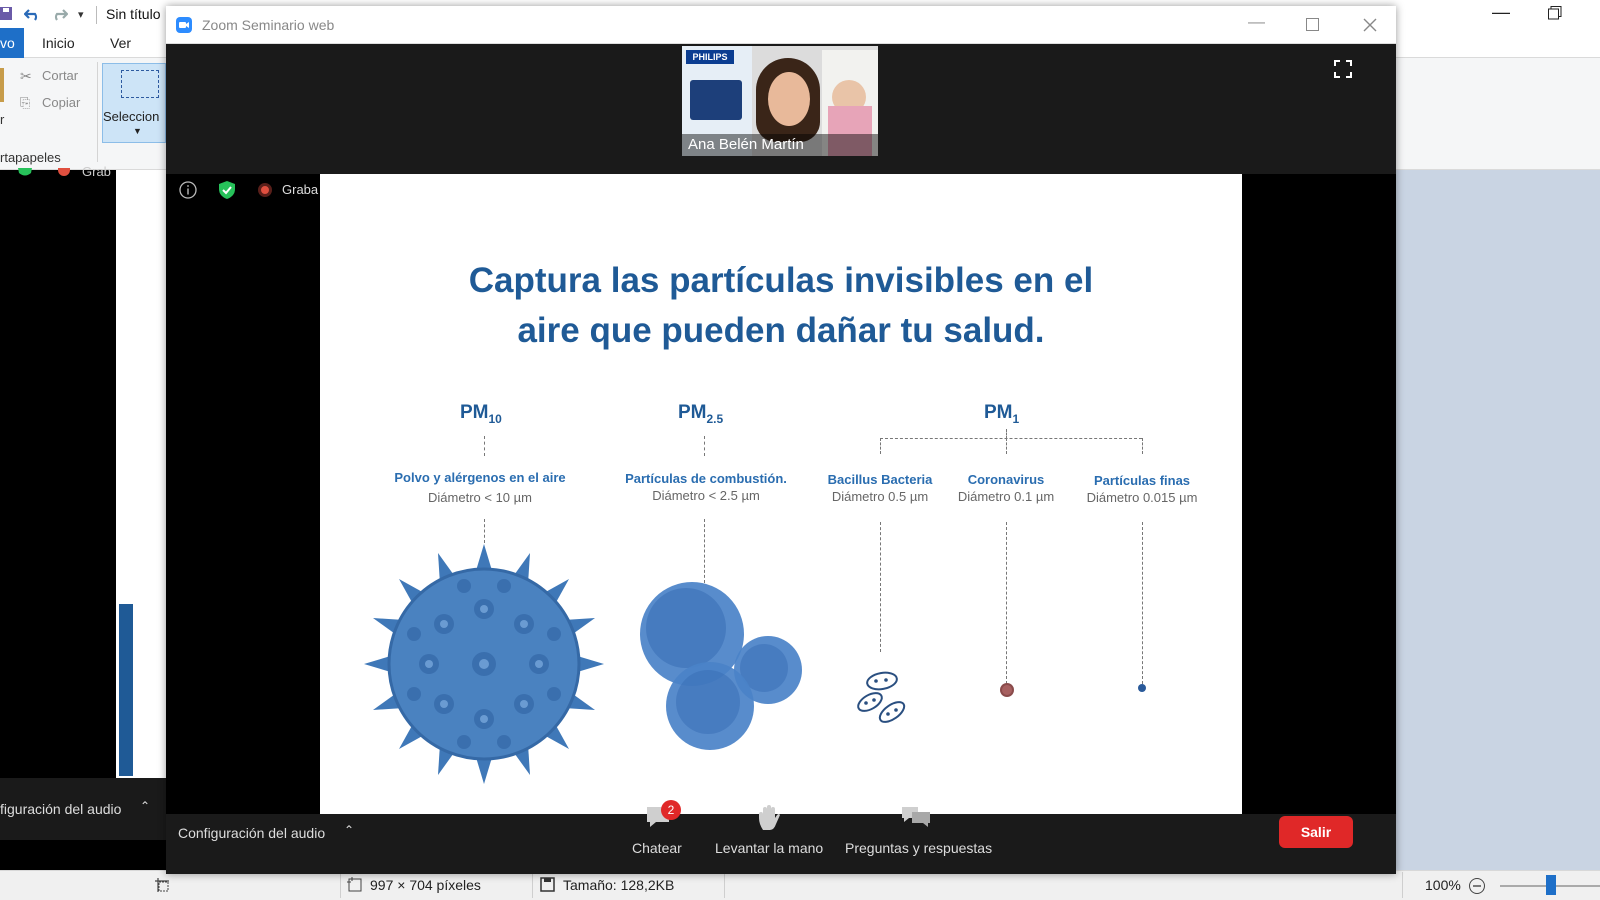 The height and width of the screenshot is (900, 1600). Describe the element at coordinates (710, 57) in the screenshot. I see `video-logo: PHILIPS` at that location.